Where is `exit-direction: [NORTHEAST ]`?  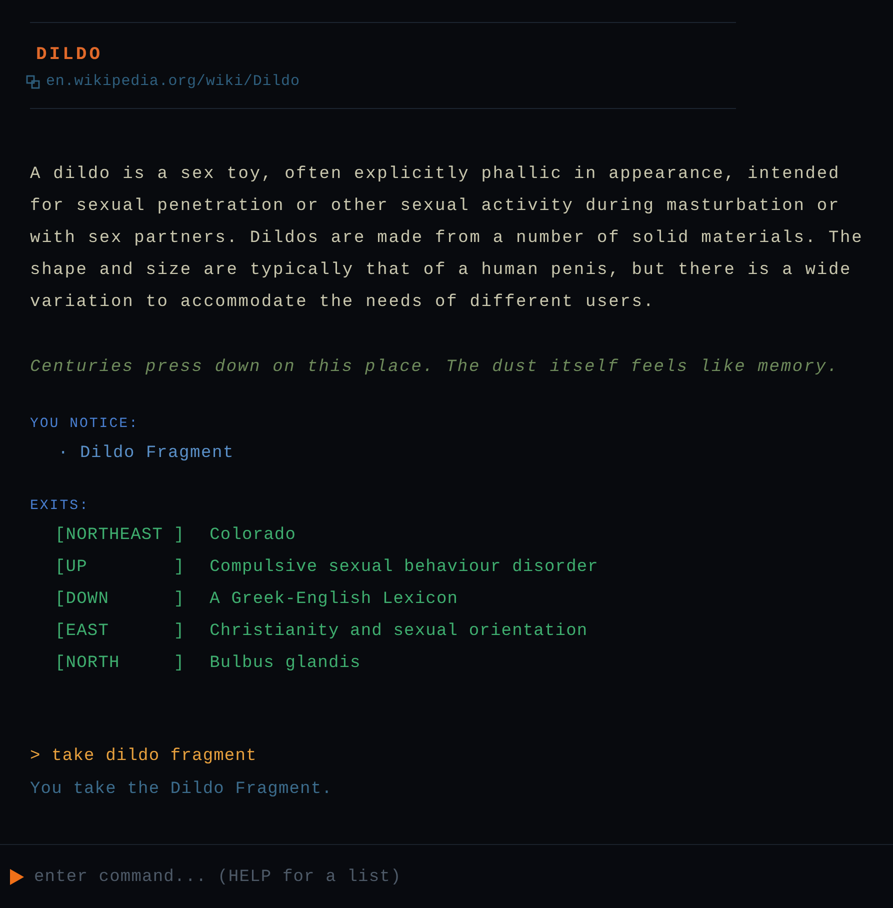 exit-direction: [NORTHEAST ] is located at coordinates (120, 536).